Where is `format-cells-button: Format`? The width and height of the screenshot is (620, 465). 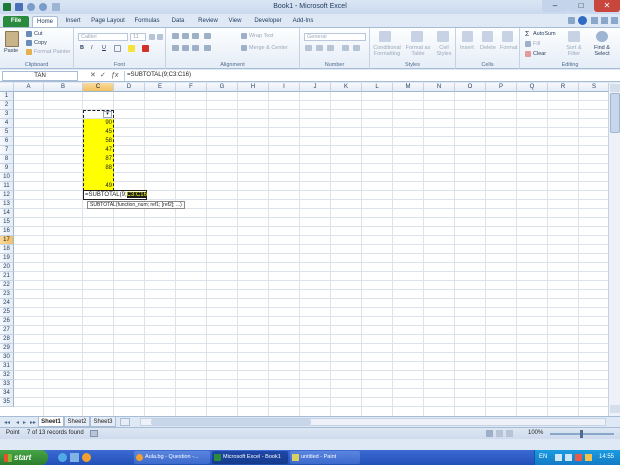 format-cells-button: Format is located at coordinates (508, 48).